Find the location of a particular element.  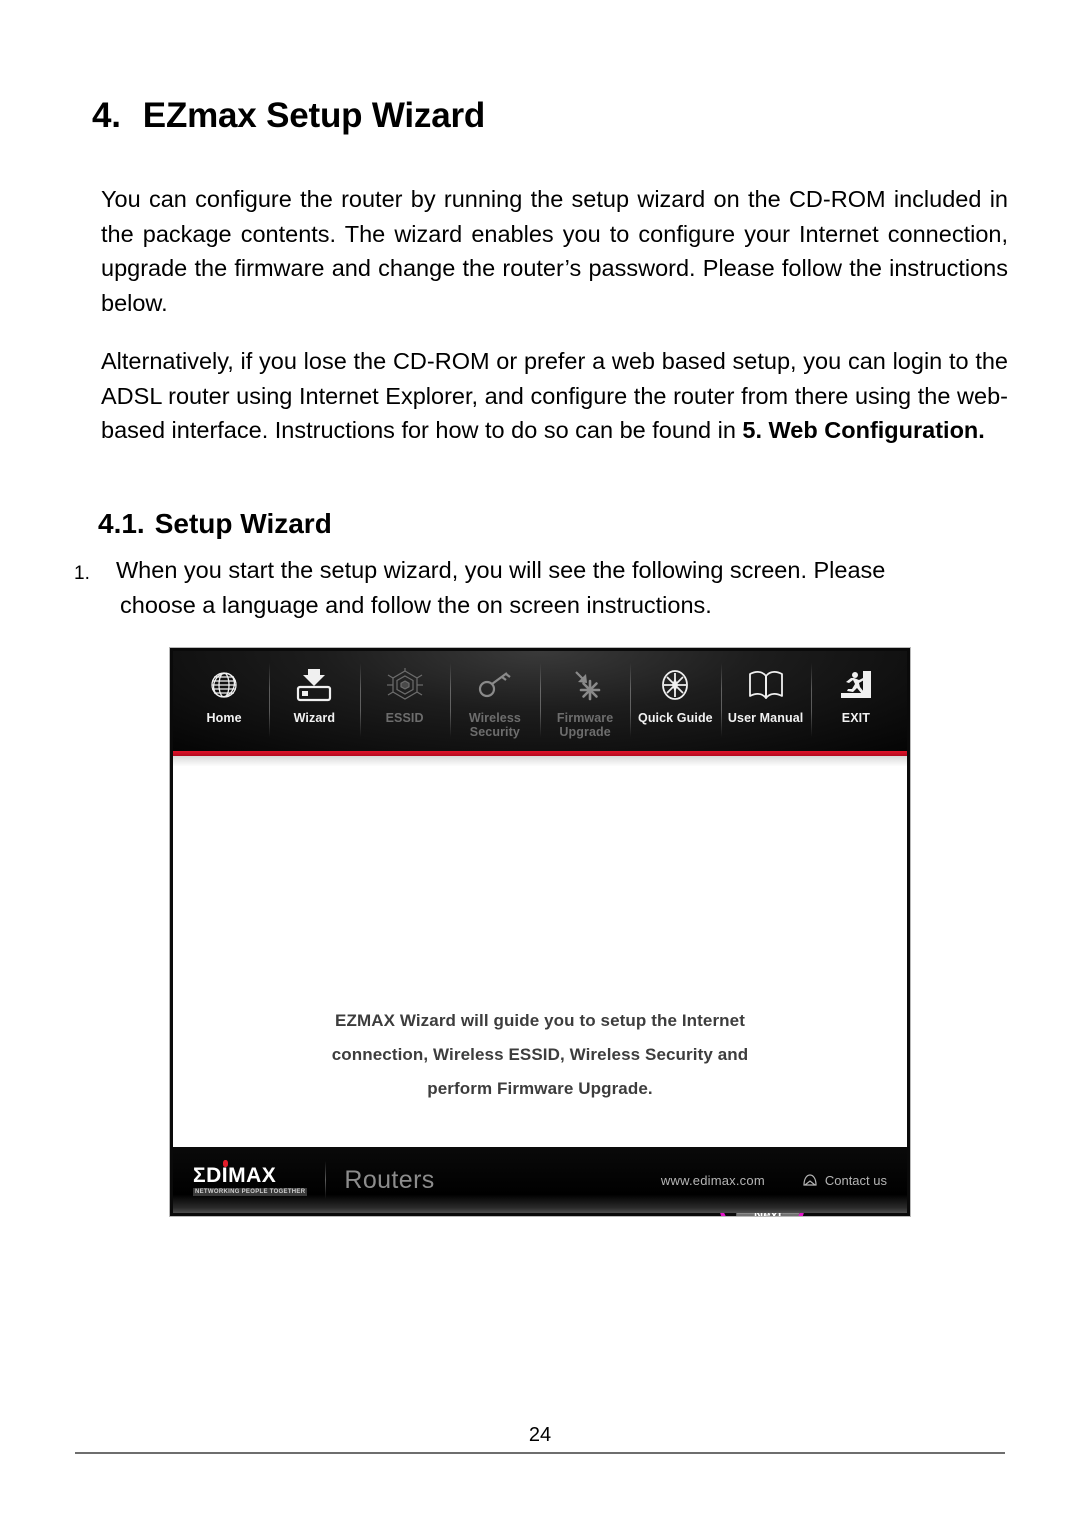

product-category-label: Routers is located at coordinates (389, 1179).